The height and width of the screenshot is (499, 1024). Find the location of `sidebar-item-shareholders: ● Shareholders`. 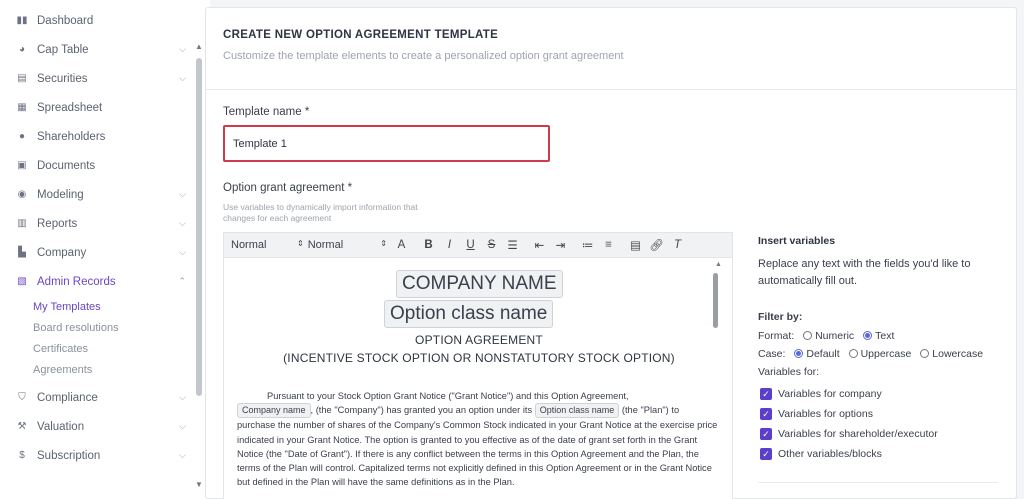

sidebar-item-shareholders: ● Shareholders is located at coordinates (104, 137).